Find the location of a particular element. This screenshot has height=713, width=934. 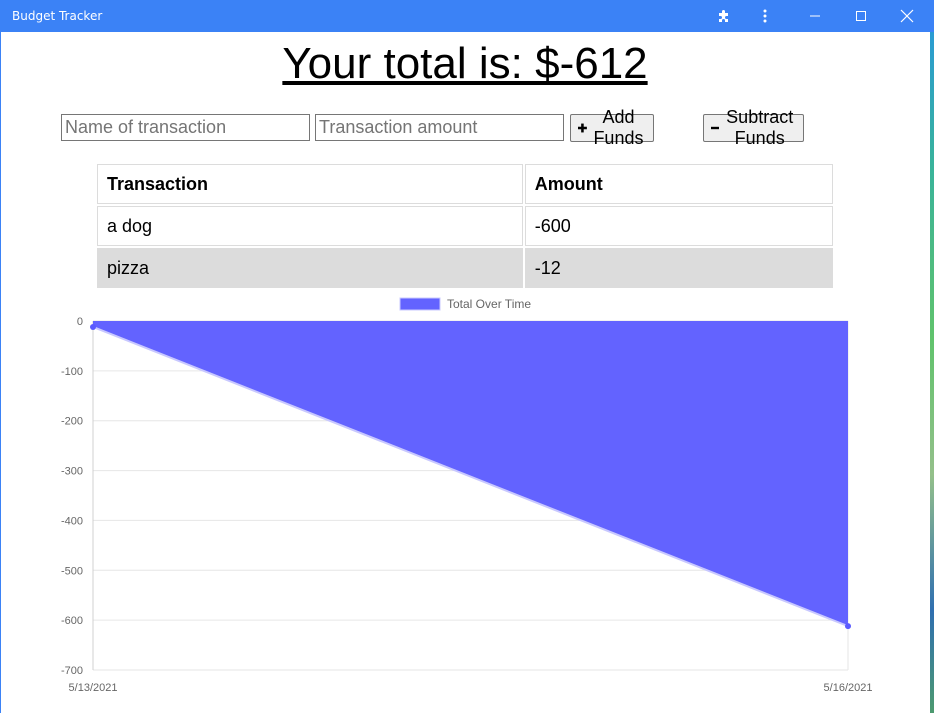

total-heading: Your total is: $-612 is located at coordinates (465, 63).